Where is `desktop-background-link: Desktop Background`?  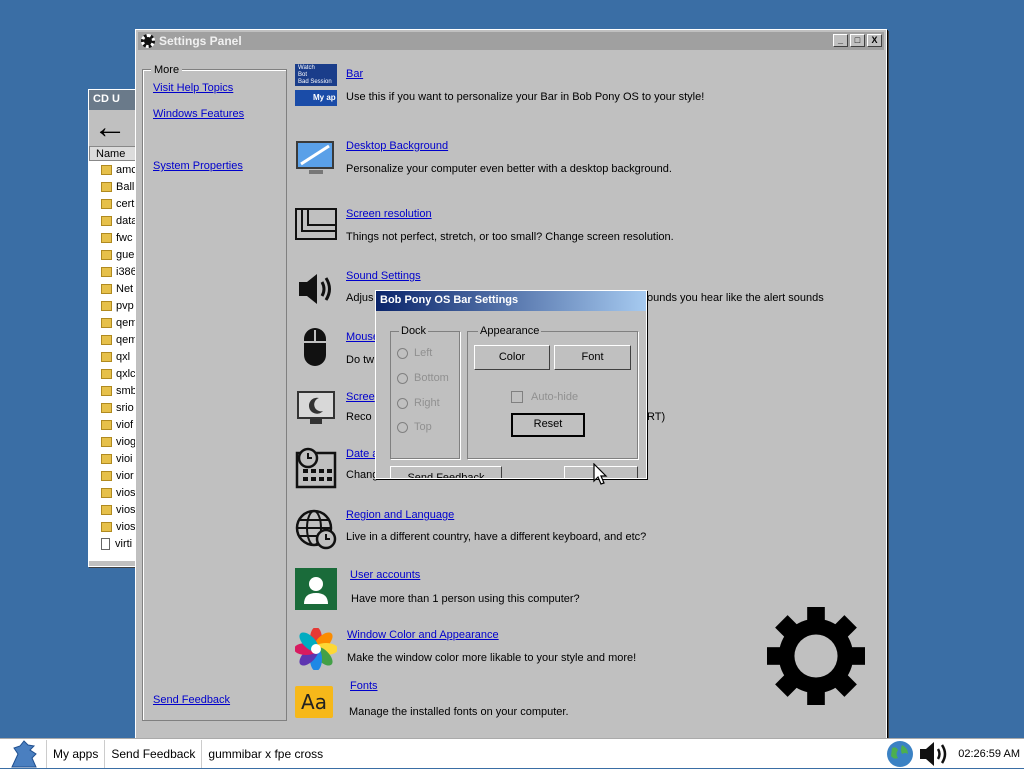
desktop-background-link: Desktop Background is located at coordinates (397, 146).